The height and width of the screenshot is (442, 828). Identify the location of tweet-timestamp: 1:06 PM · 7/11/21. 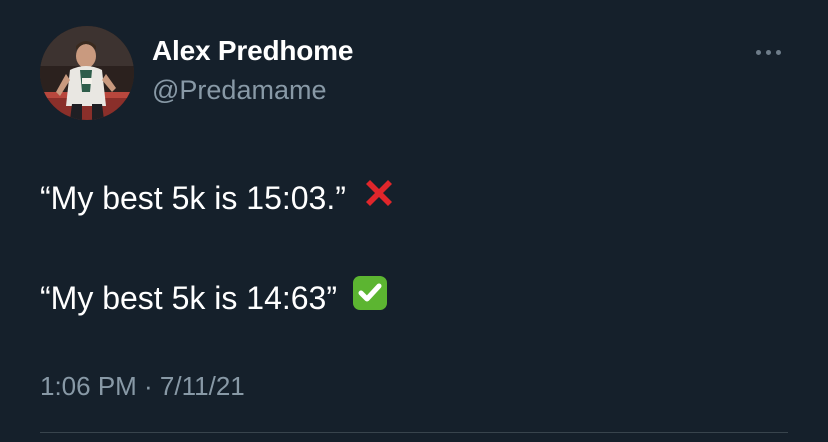
(142, 386).